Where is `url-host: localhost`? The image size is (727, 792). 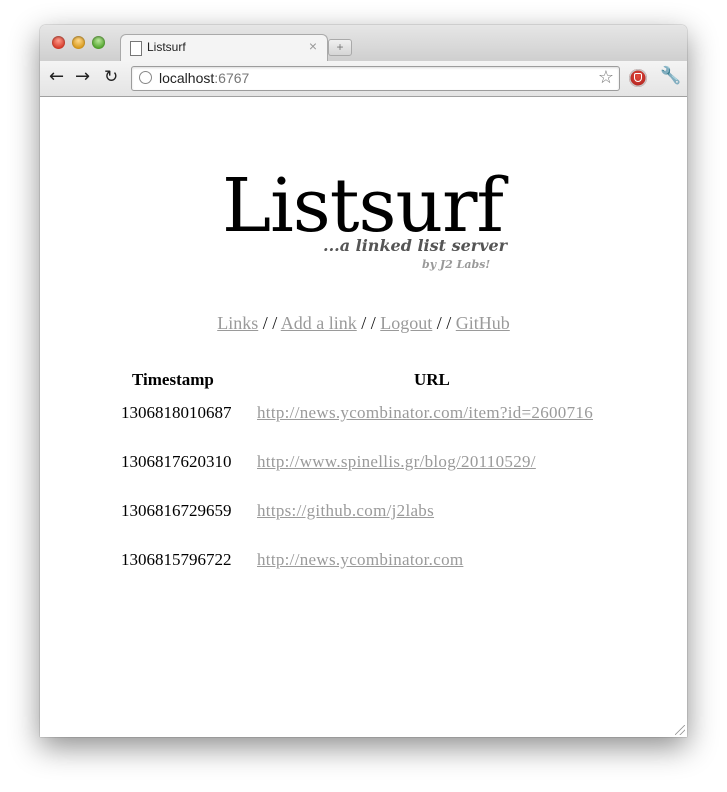 url-host: localhost is located at coordinates (187, 78).